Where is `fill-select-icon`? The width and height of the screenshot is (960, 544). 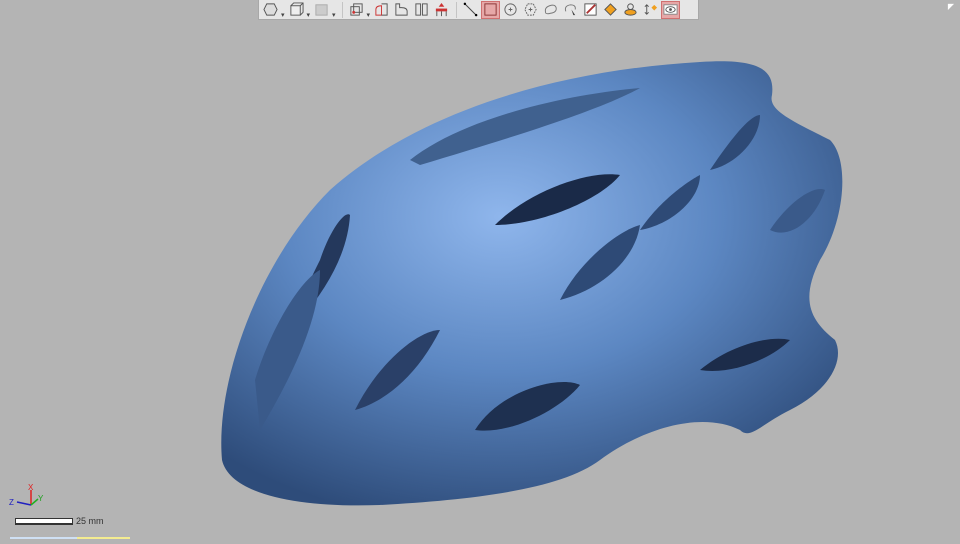 fill-select-icon is located at coordinates (610, 9).